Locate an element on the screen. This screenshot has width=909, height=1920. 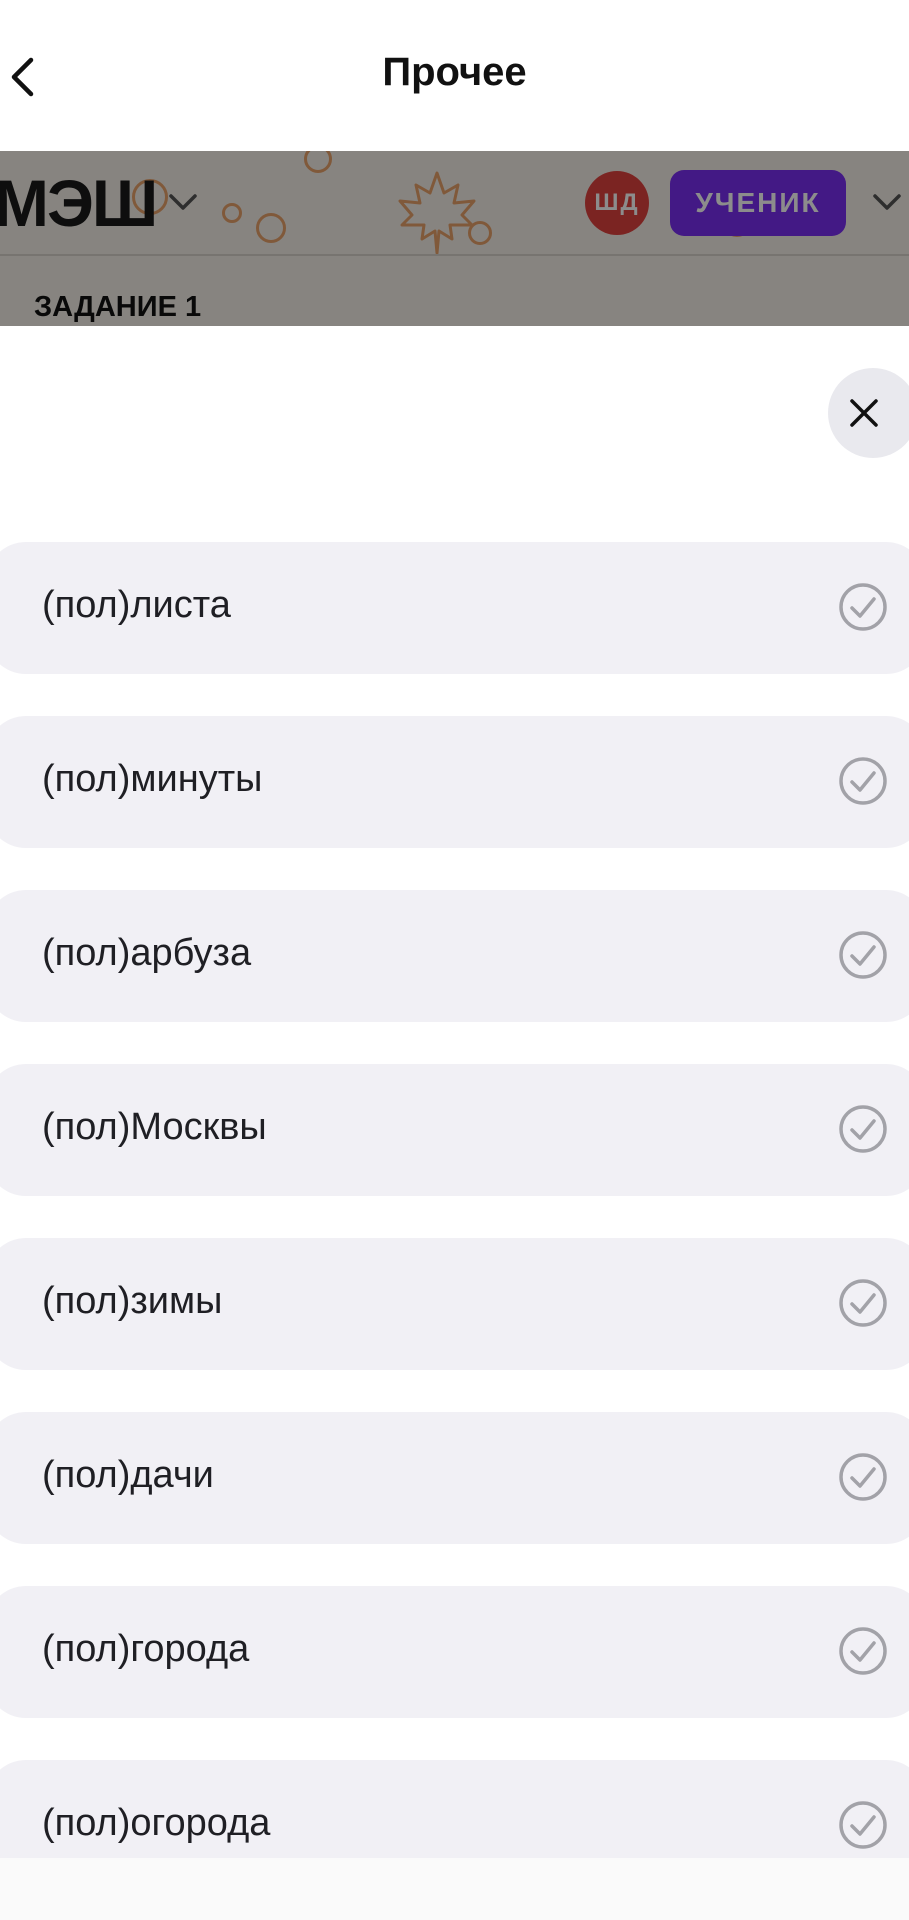
top-nav-bar: Прочее is located at coordinates (454, 75).